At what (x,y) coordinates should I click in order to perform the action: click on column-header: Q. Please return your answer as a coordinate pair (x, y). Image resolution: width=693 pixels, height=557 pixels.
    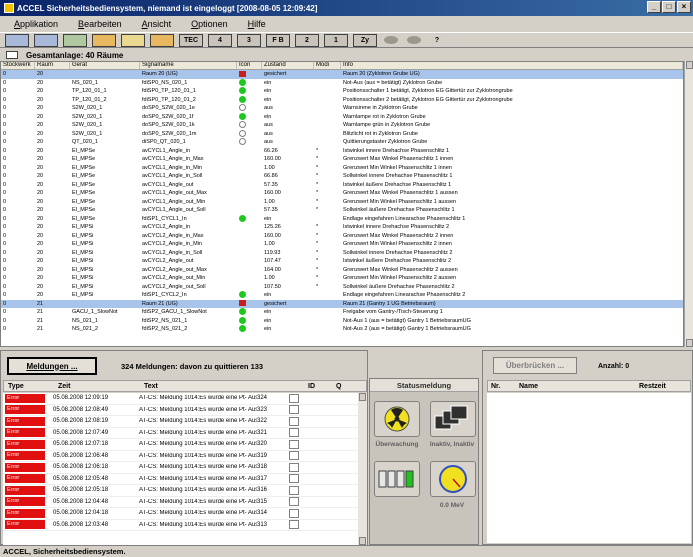
    Looking at the image, I should click on (342, 386).